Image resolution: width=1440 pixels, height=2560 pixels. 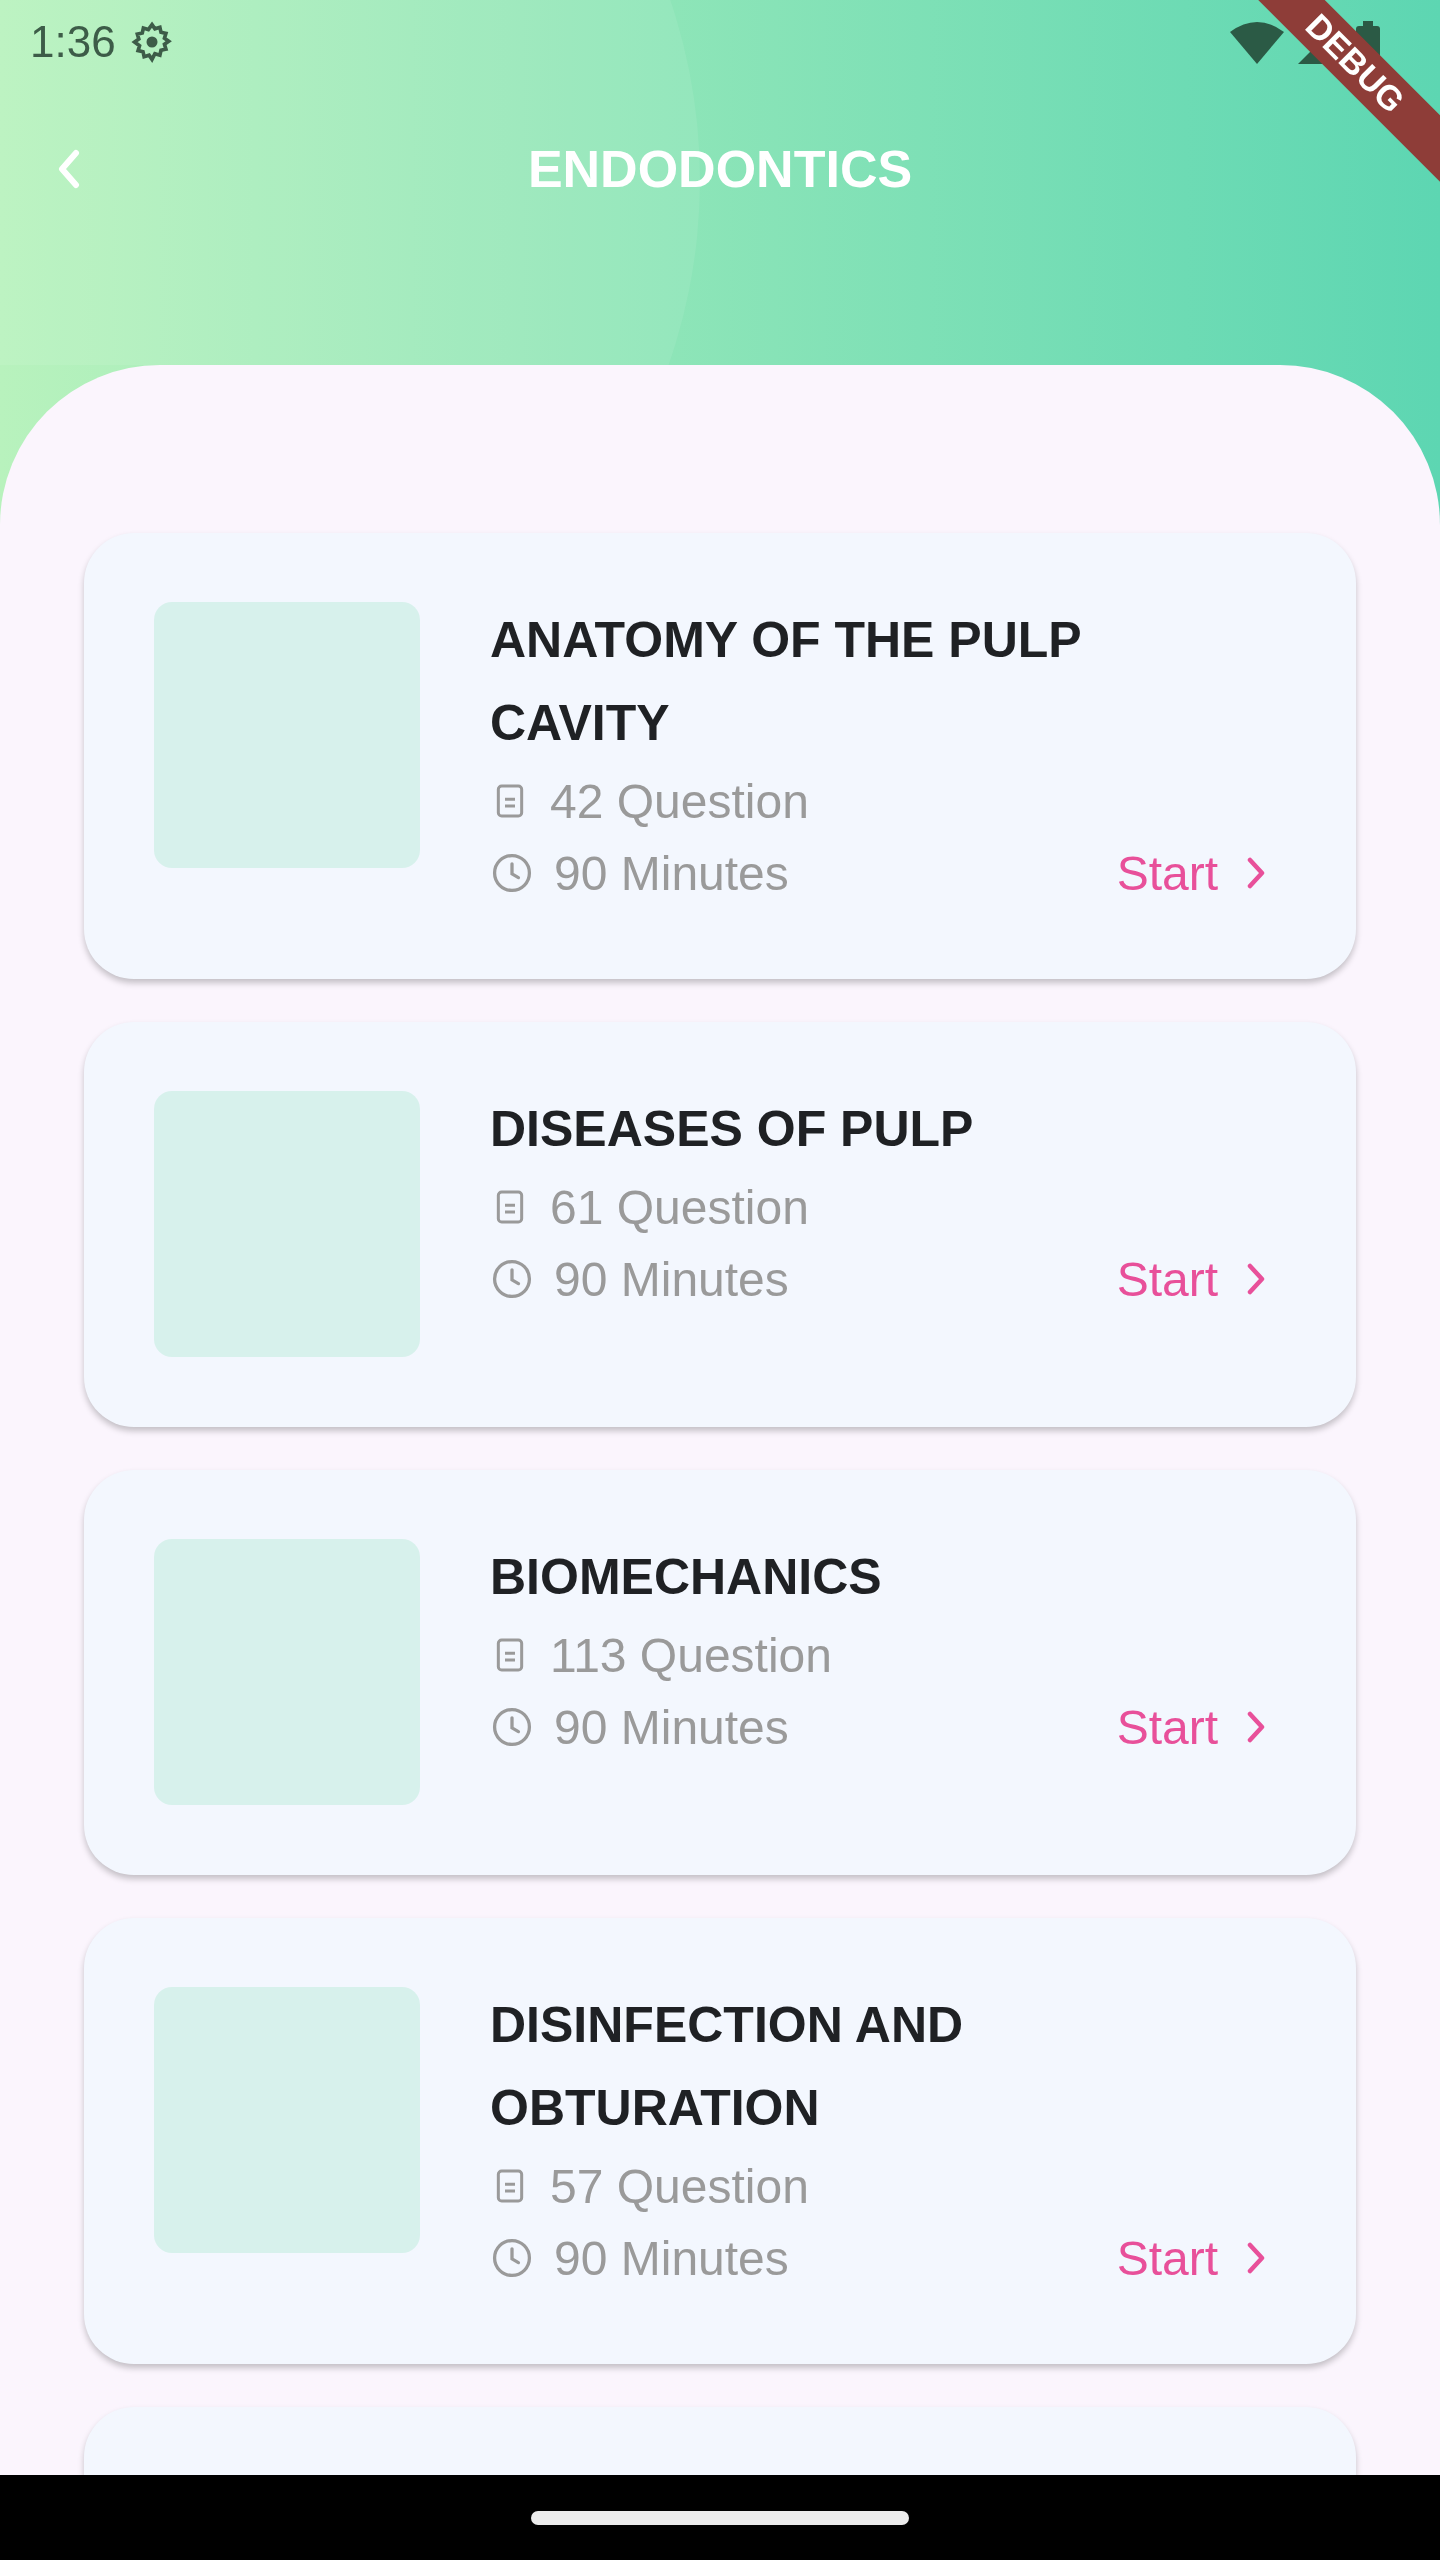 What do you see at coordinates (151, 42) in the screenshot?
I see `settings-icon` at bounding box center [151, 42].